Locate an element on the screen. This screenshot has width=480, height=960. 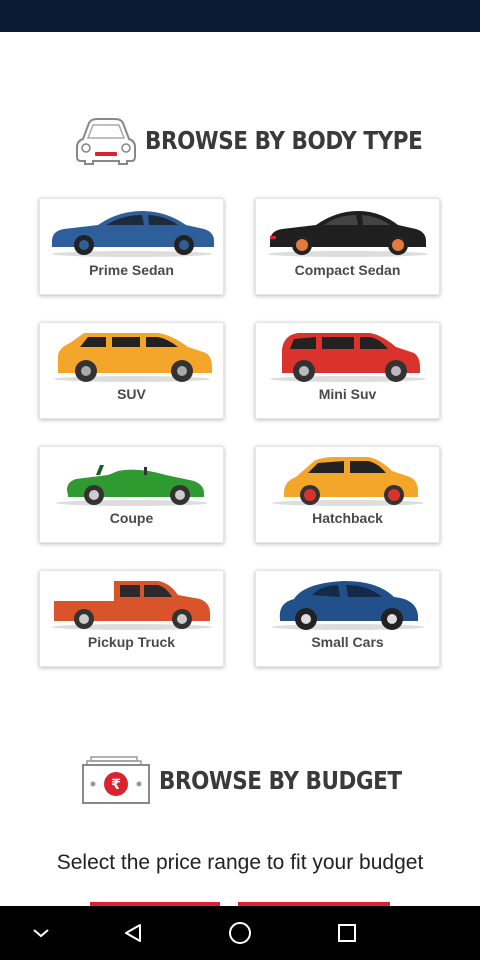
chevron-down-icon is located at coordinates (41, 933).